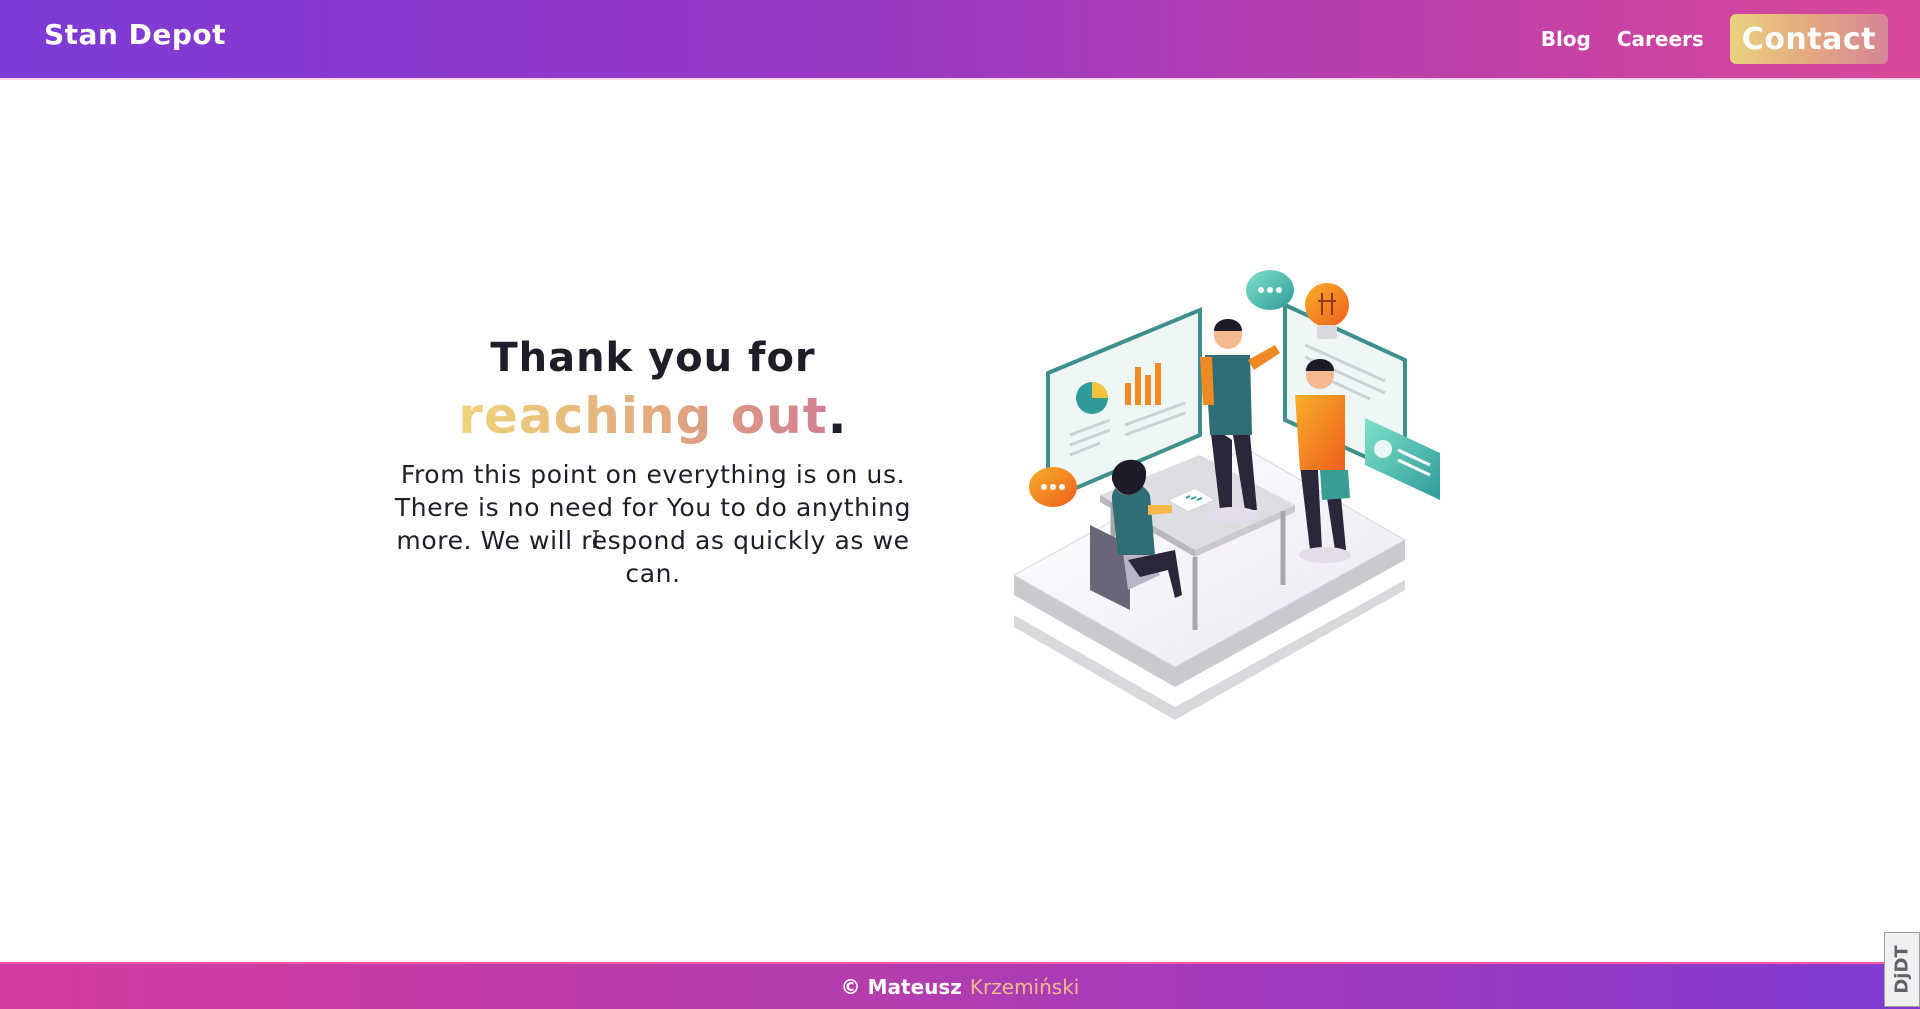 The image size is (1920, 1009). What do you see at coordinates (960, 40) in the screenshot?
I see `top-navigation-bar: Stan Depot Blog Careers Contact` at bounding box center [960, 40].